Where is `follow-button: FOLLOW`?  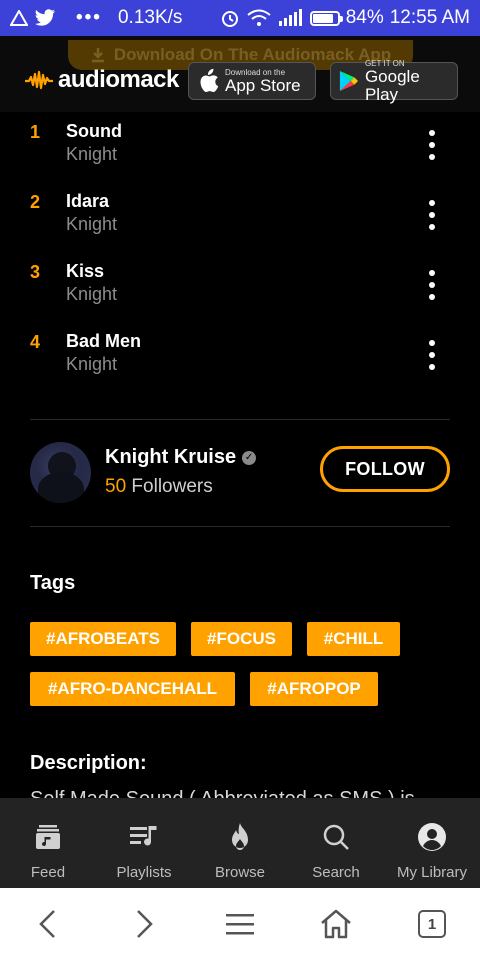
follow-button: FOLLOW is located at coordinates (385, 469).